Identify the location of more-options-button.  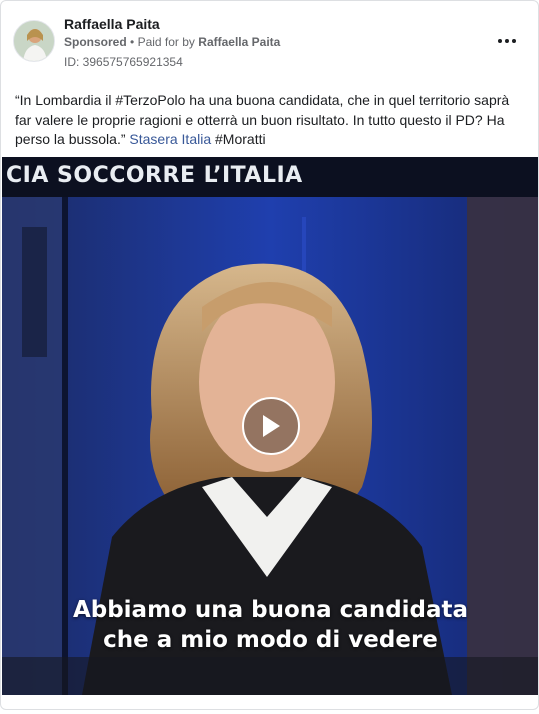
(507, 41).